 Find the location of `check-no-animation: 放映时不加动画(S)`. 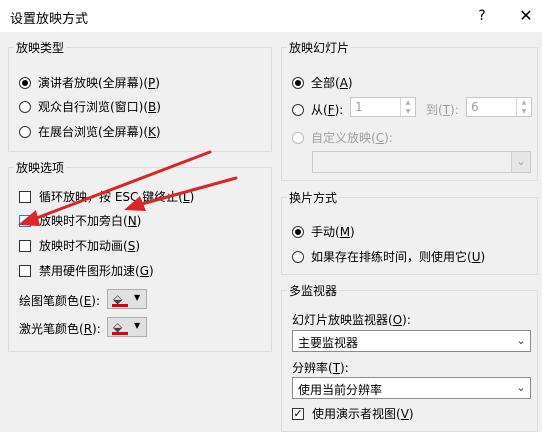

check-no-animation: 放映时不加动画(S) is located at coordinates (79, 245).